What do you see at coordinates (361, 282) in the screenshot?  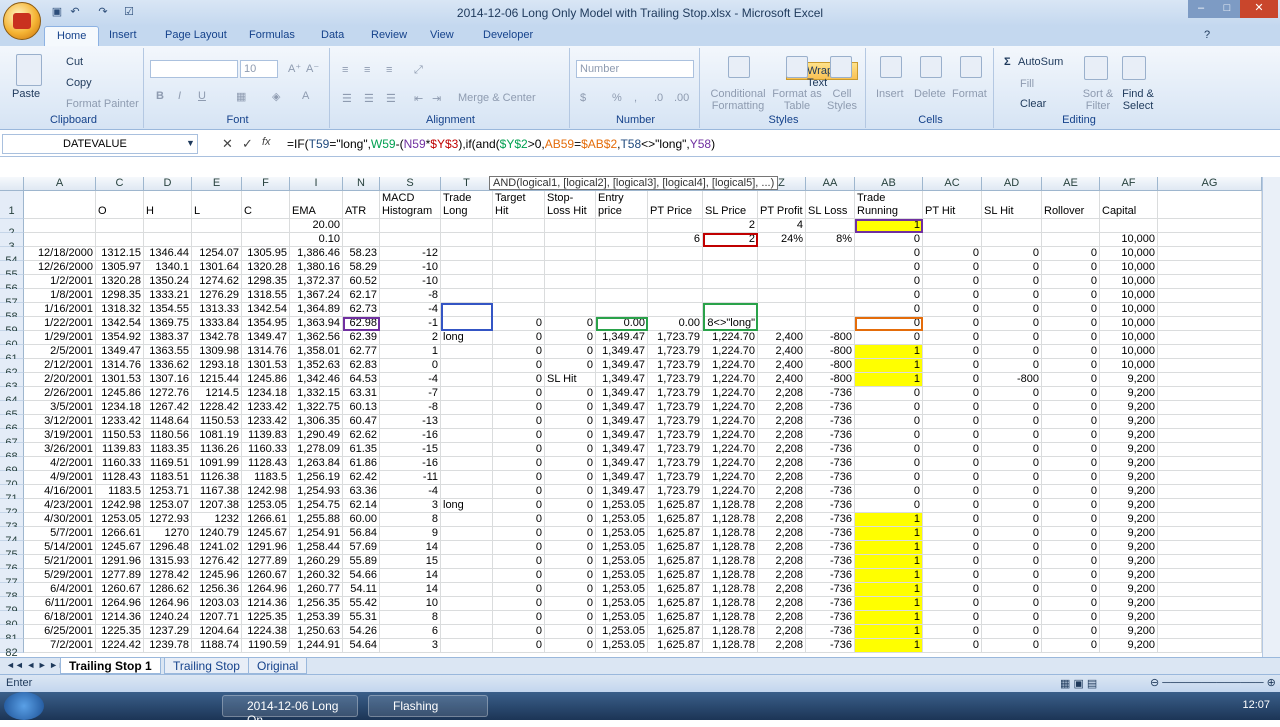 I see `cell: 60.52` at bounding box center [361, 282].